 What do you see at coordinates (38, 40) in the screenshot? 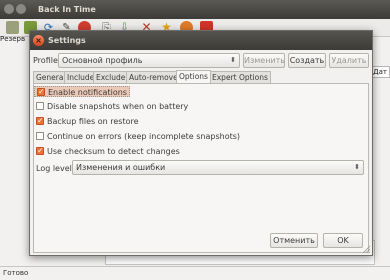
I see `dialog-close-icon: ×` at bounding box center [38, 40].